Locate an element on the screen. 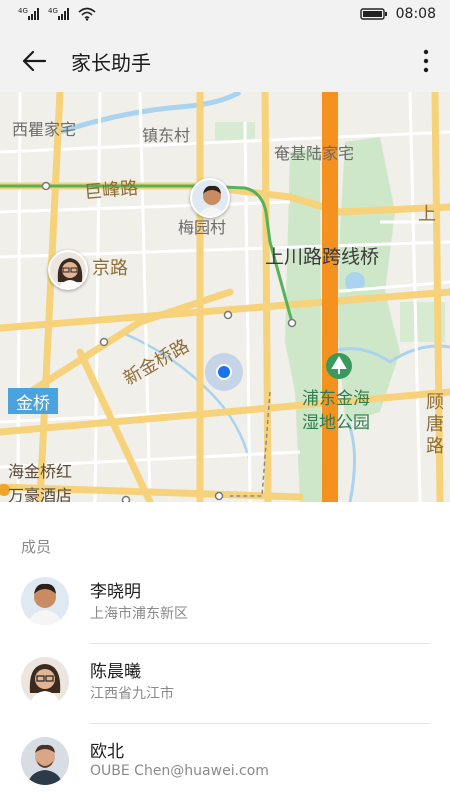 Image resolution: width=450 pixels, height=804 pixels. map-label-jufeng-road: 巨峰路 is located at coordinates (111, 190).